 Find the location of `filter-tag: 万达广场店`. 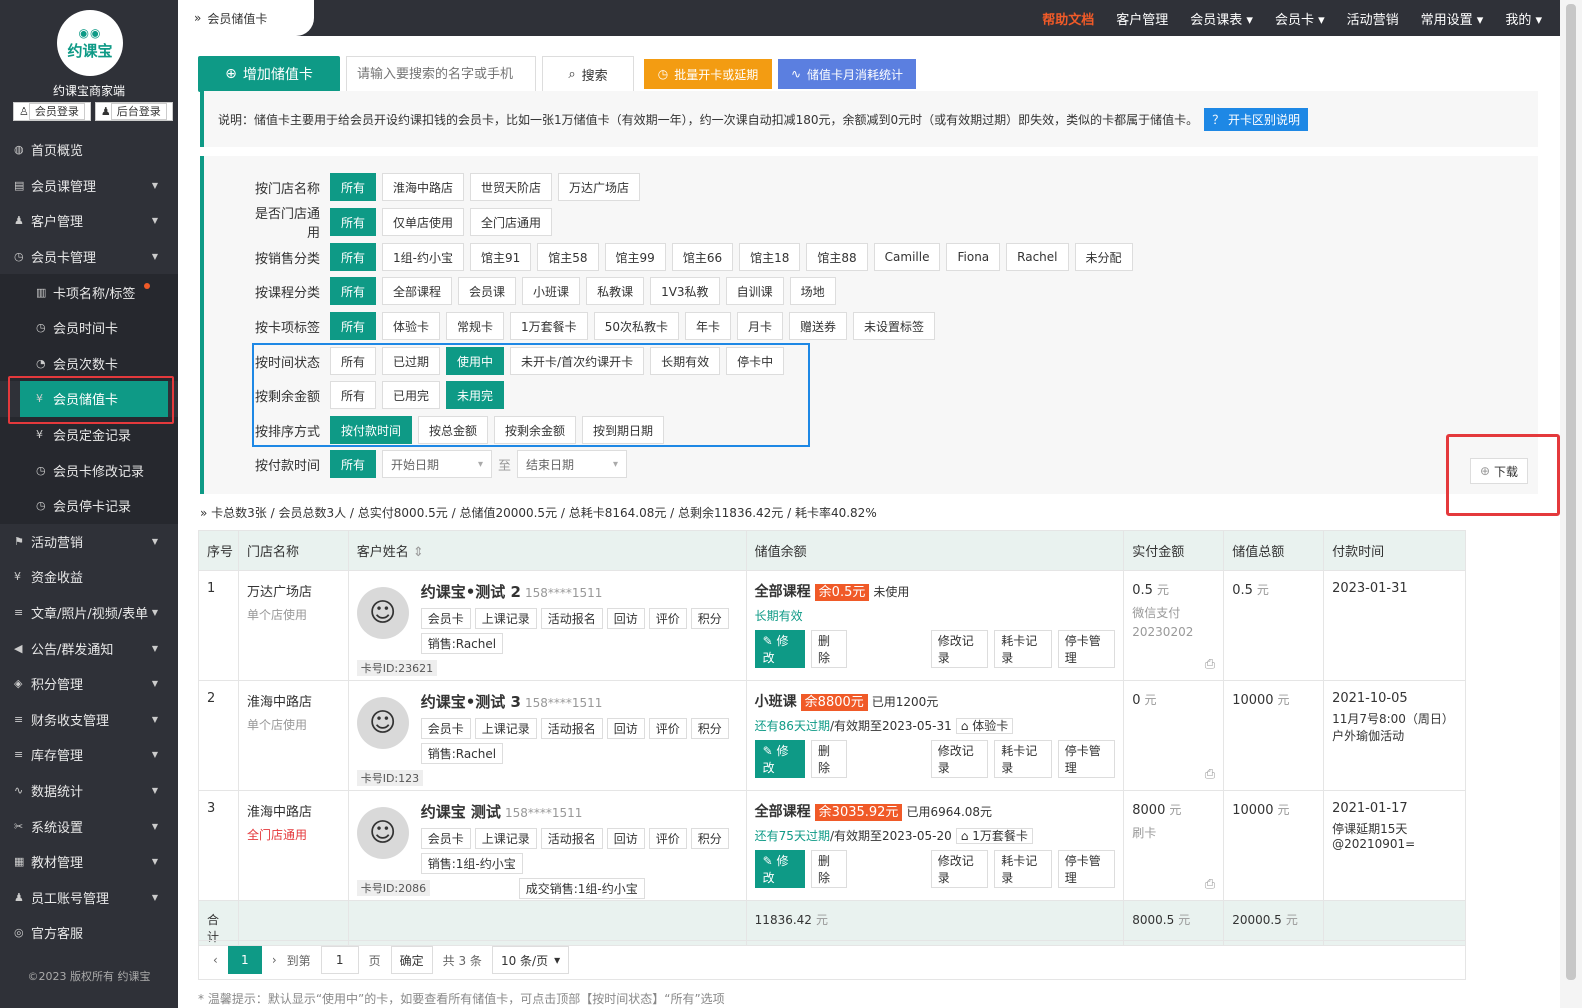

filter-tag: 万达广场店 is located at coordinates (599, 187).